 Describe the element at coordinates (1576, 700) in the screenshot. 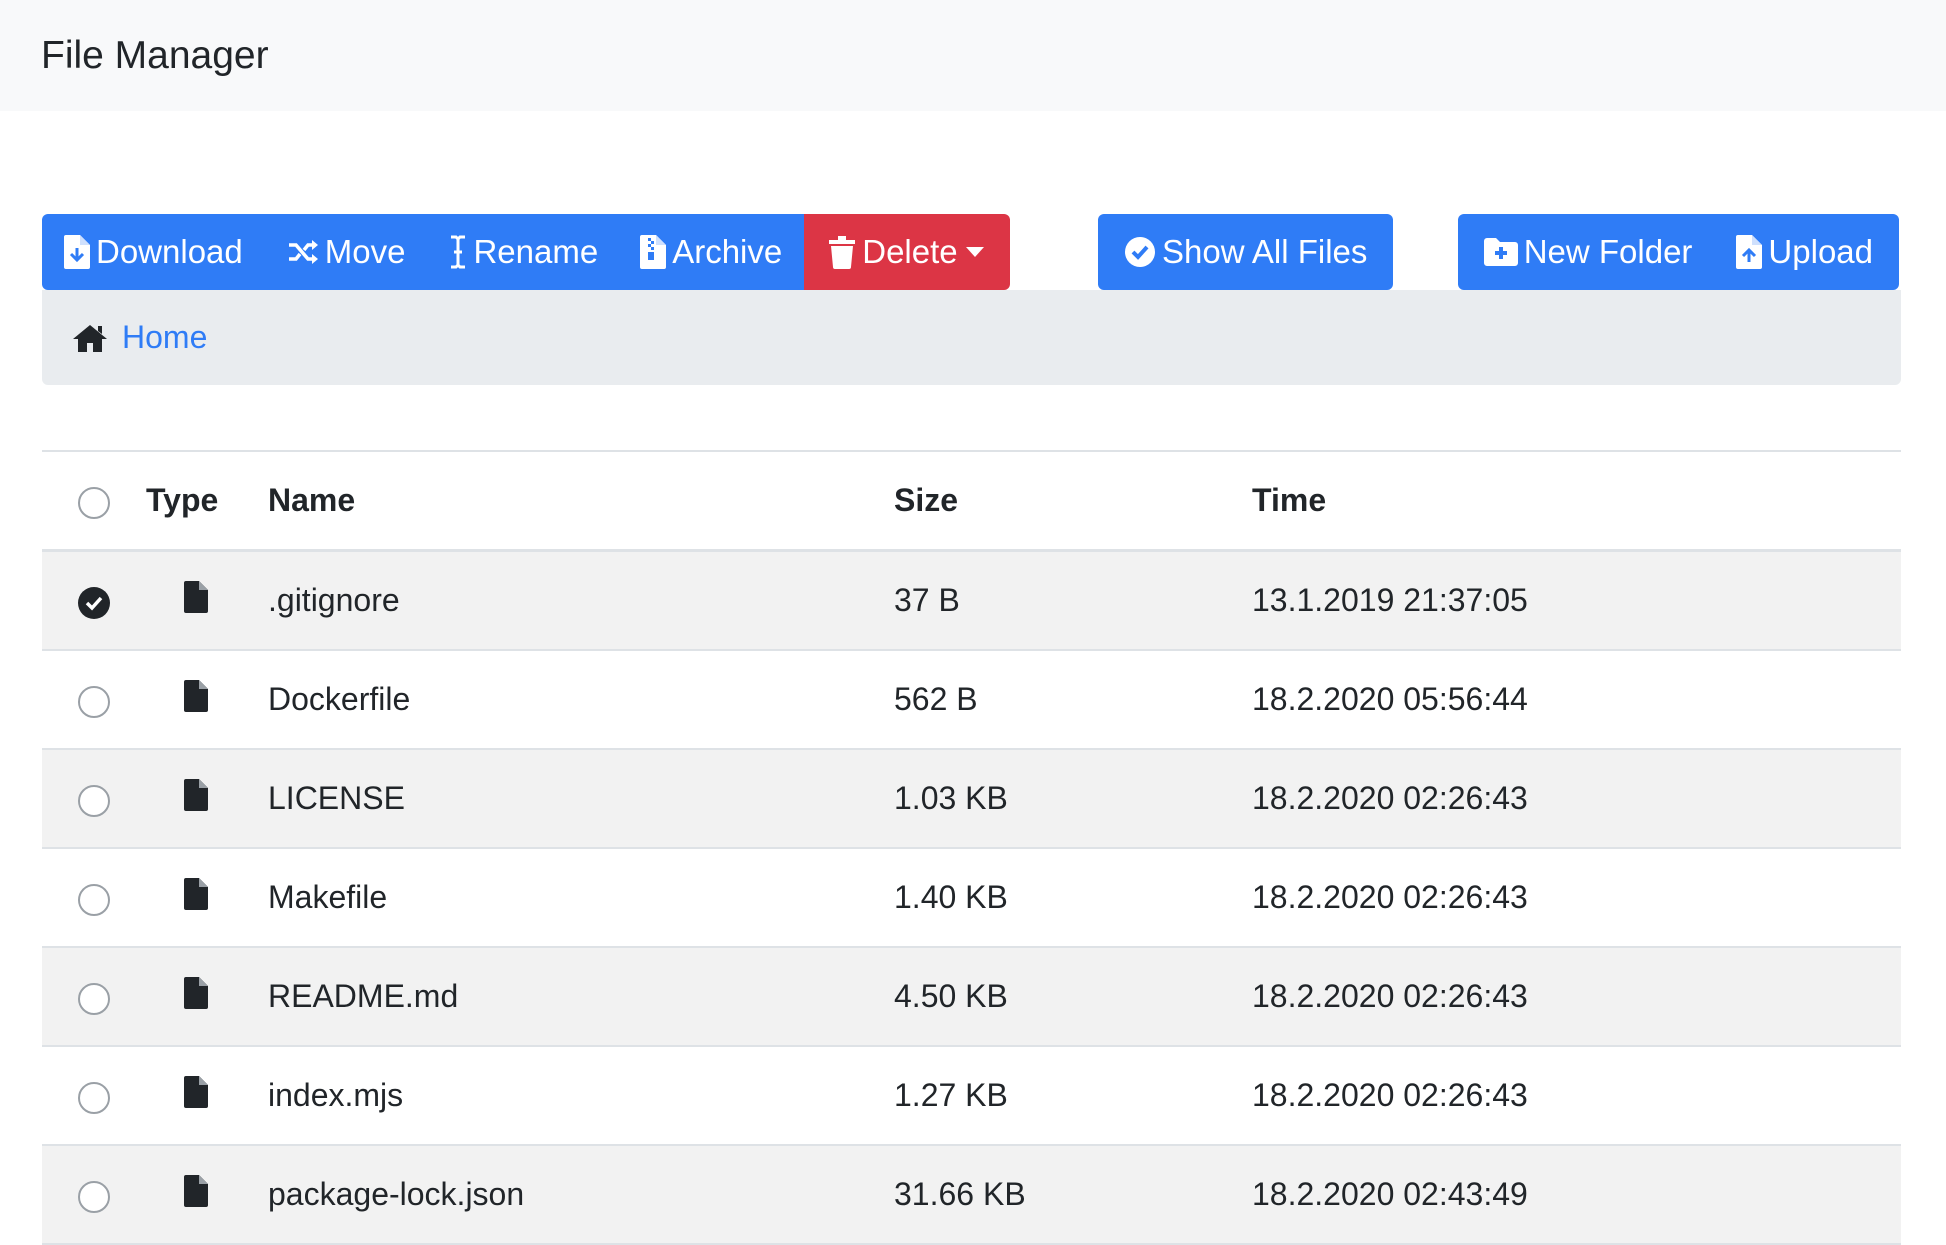

I see `row-time: 18.2.2020 05:56:44` at that location.